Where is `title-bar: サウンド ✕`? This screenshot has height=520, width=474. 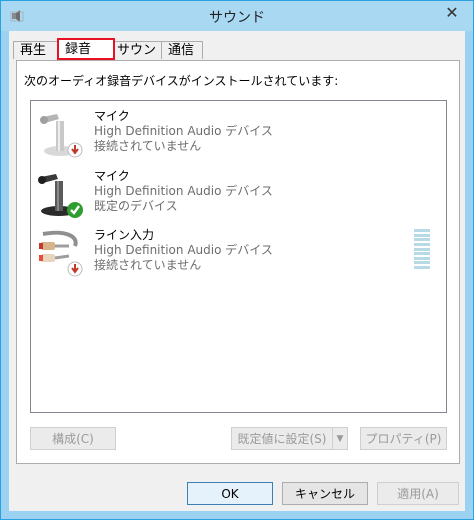
title-bar: サウンド ✕ is located at coordinates (237, 16).